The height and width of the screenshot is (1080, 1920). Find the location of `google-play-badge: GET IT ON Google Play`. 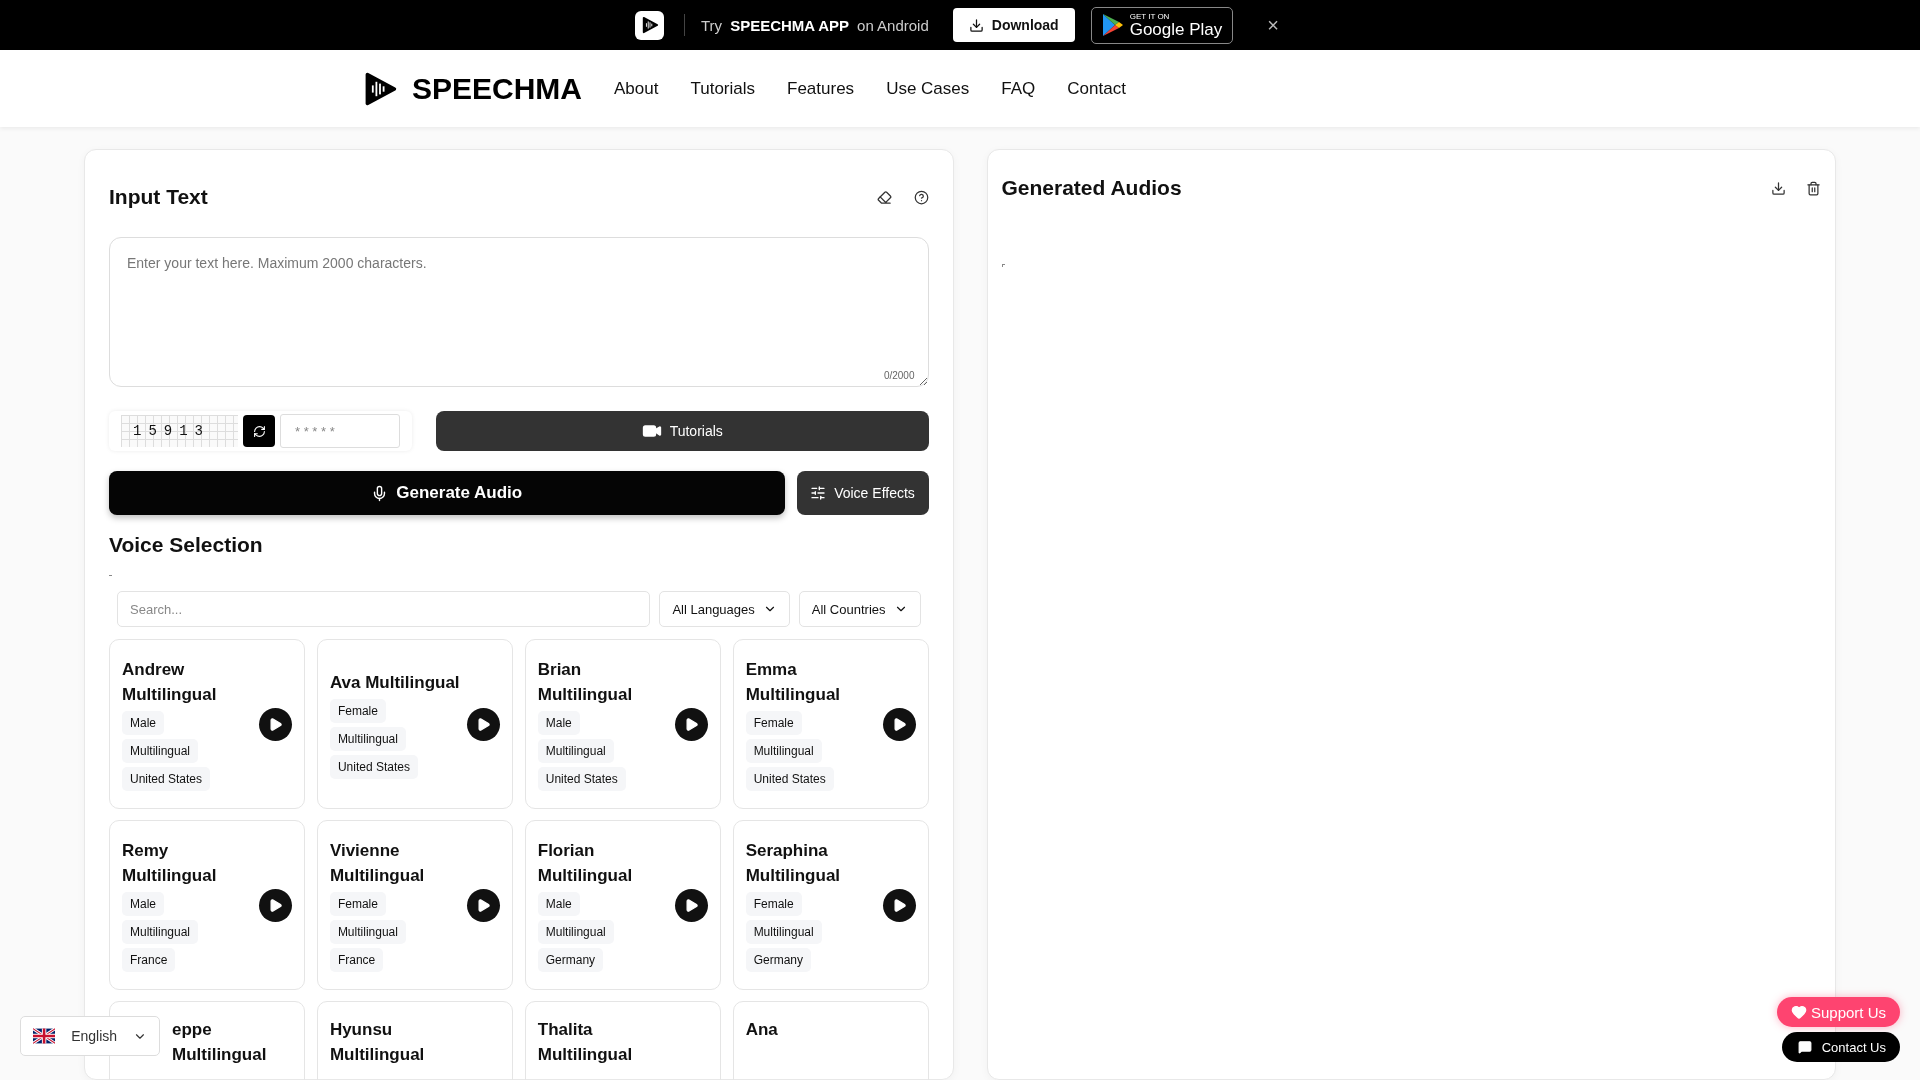

google-play-badge: GET IT ON Google Play is located at coordinates (1162, 25).